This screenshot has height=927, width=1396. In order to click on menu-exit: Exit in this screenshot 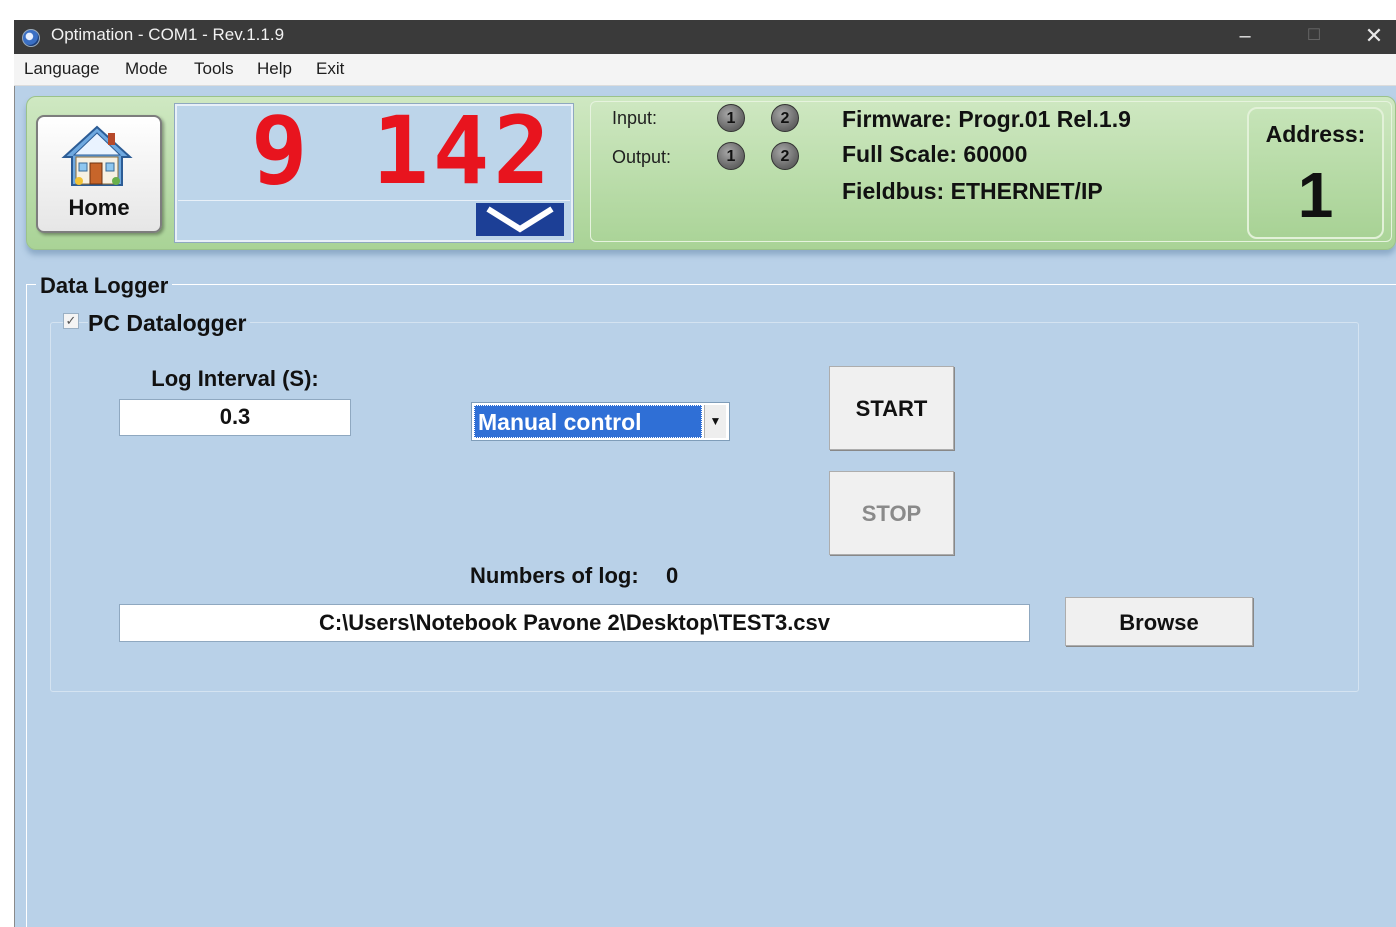, I will do `click(330, 69)`.